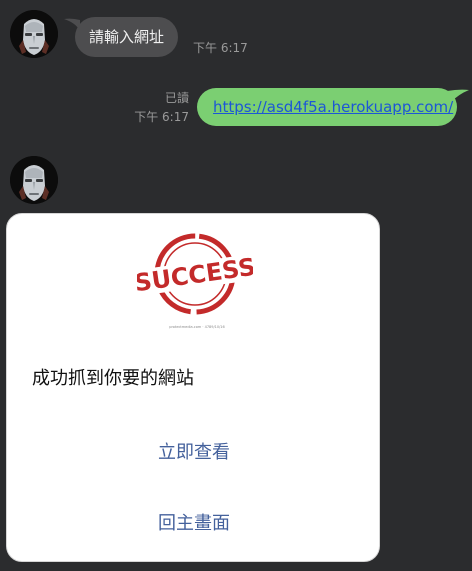 The image size is (472, 571). I want to click on view-now-button: 立即查看, so click(193, 451).